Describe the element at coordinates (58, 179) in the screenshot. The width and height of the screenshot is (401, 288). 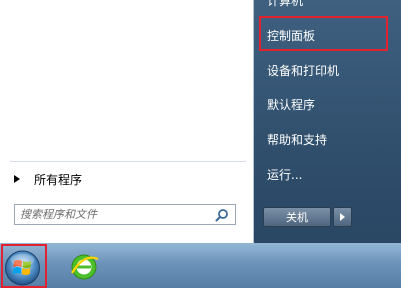
I see `all-programs-label: 所有程序` at that location.